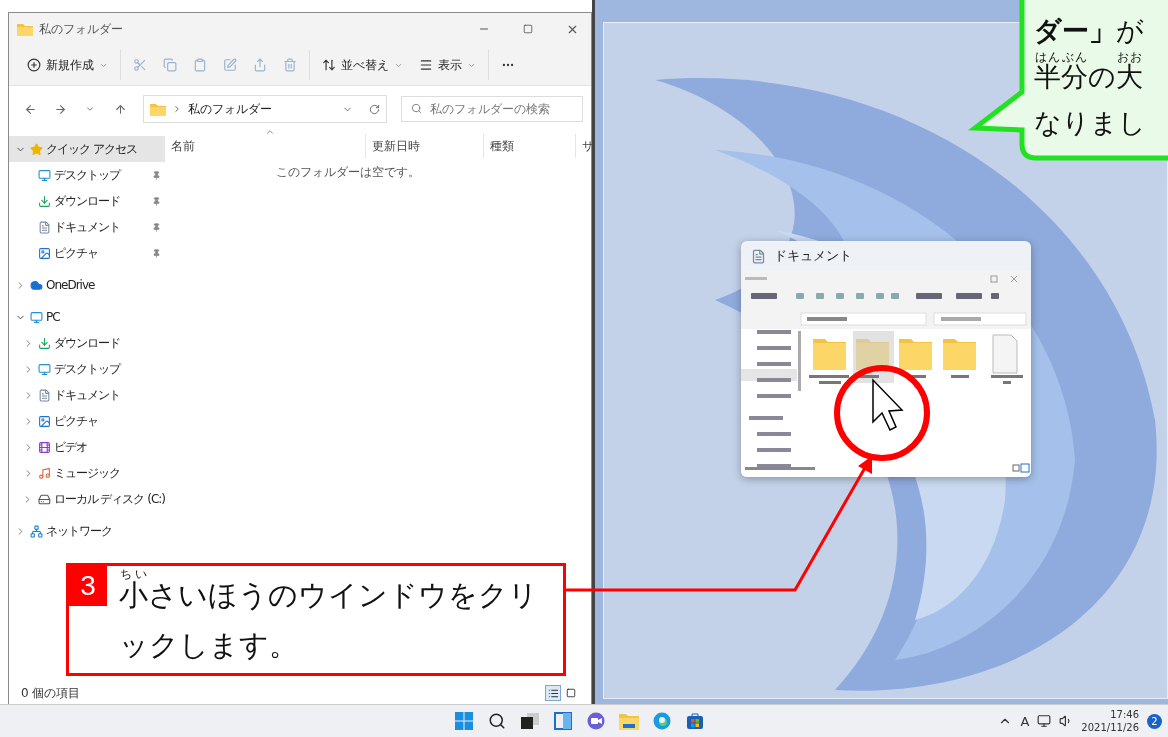 The width and height of the screenshot is (1168, 737). Describe the element at coordinates (1025, 721) in the screenshot. I see `input-method-indicator: A` at that location.